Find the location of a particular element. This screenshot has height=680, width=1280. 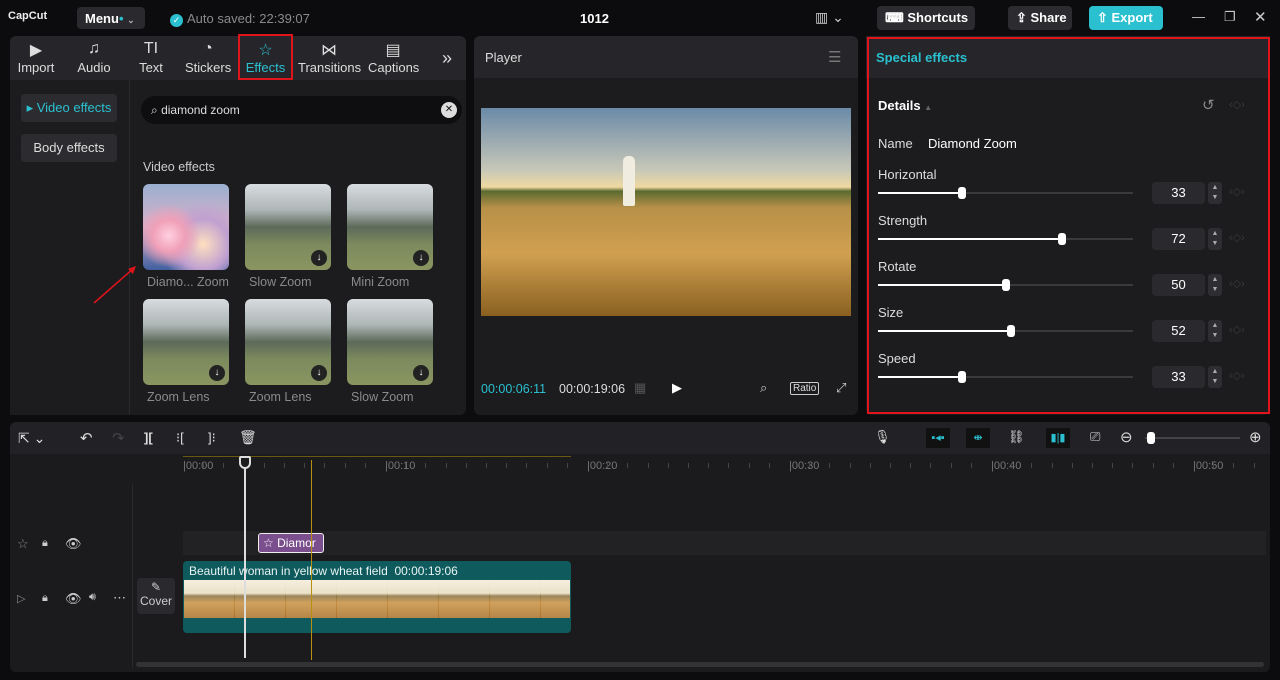

zoom-out-icon: ⊖ is located at coordinates (1126, 437).